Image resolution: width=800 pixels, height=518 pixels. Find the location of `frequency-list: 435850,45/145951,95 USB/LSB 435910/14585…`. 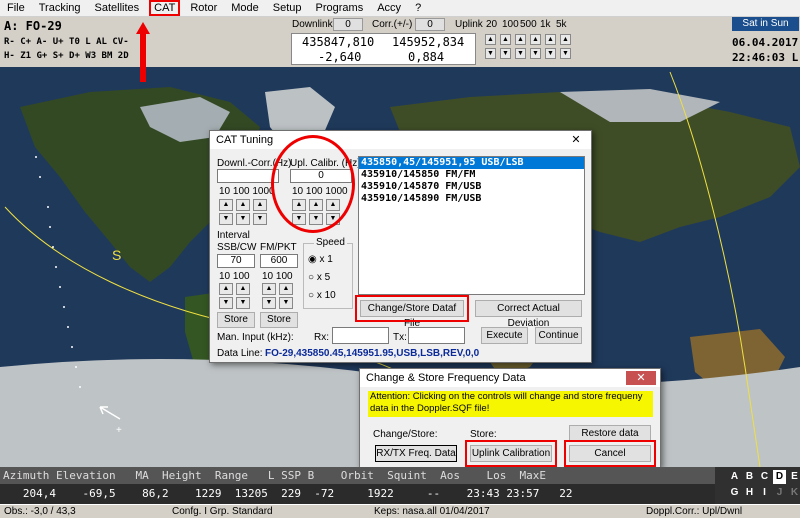

frequency-list: 435850,45/145951,95 USB/LSB 435910/14585… is located at coordinates (471, 225).